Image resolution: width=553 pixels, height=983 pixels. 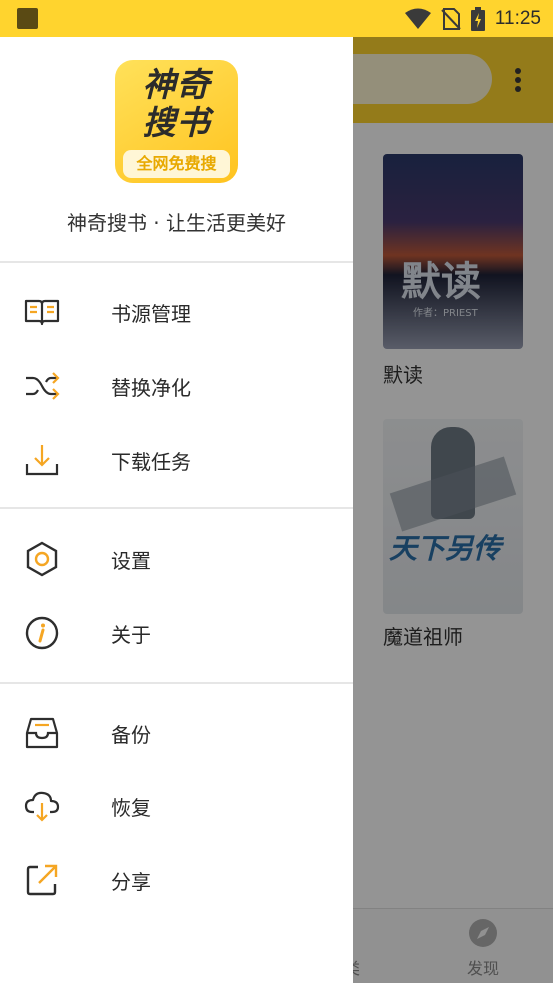 I want to click on inbox-tray-icon, so click(x=42, y=733).